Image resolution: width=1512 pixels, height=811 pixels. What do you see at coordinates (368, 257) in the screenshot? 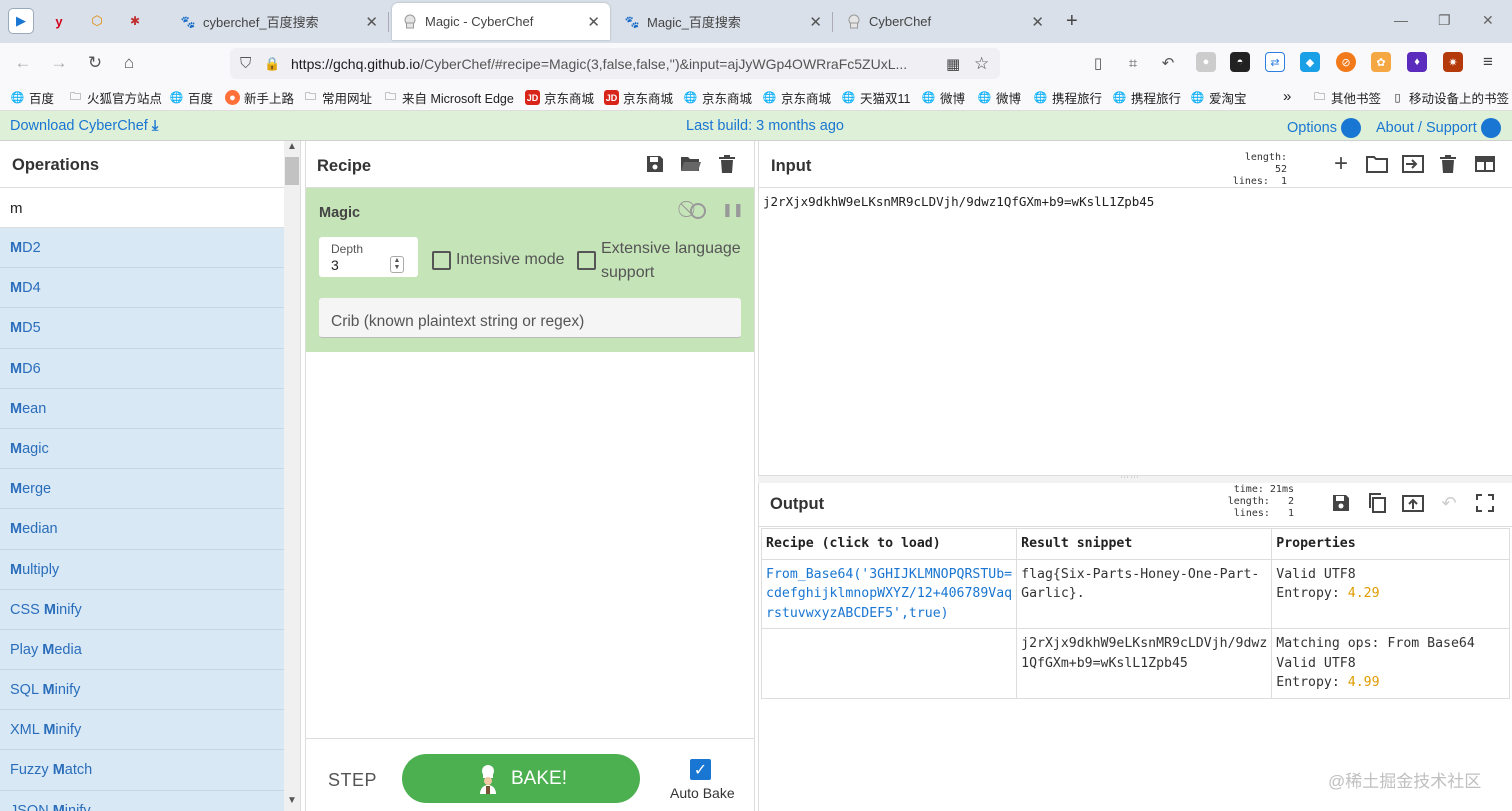
I see `depth-field: Depth 3 ▲ ▼` at bounding box center [368, 257].